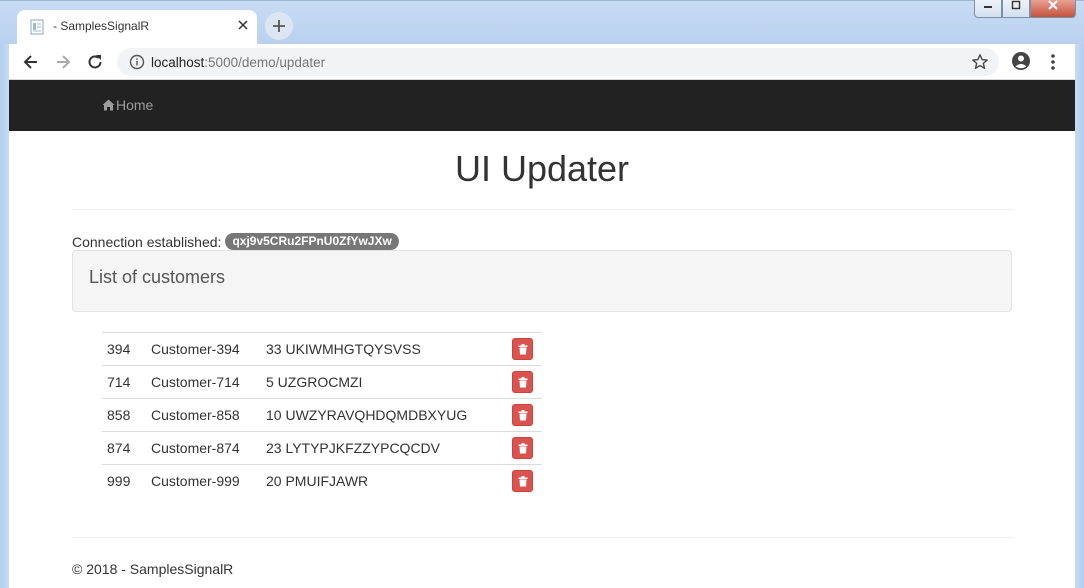 The height and width of the screenshot is (588, 1084). I want to click on table-row: 999 Customer-999 20 PMUIFJAWR, so click(322, 481).